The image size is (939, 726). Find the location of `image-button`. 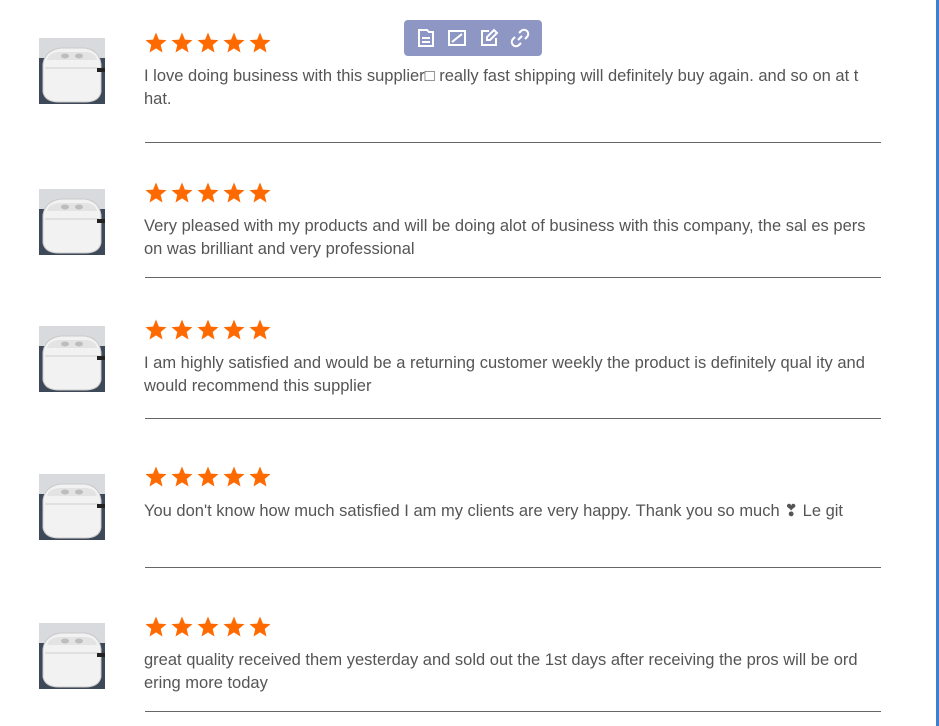

image-button is located at coordinates (457, 38).